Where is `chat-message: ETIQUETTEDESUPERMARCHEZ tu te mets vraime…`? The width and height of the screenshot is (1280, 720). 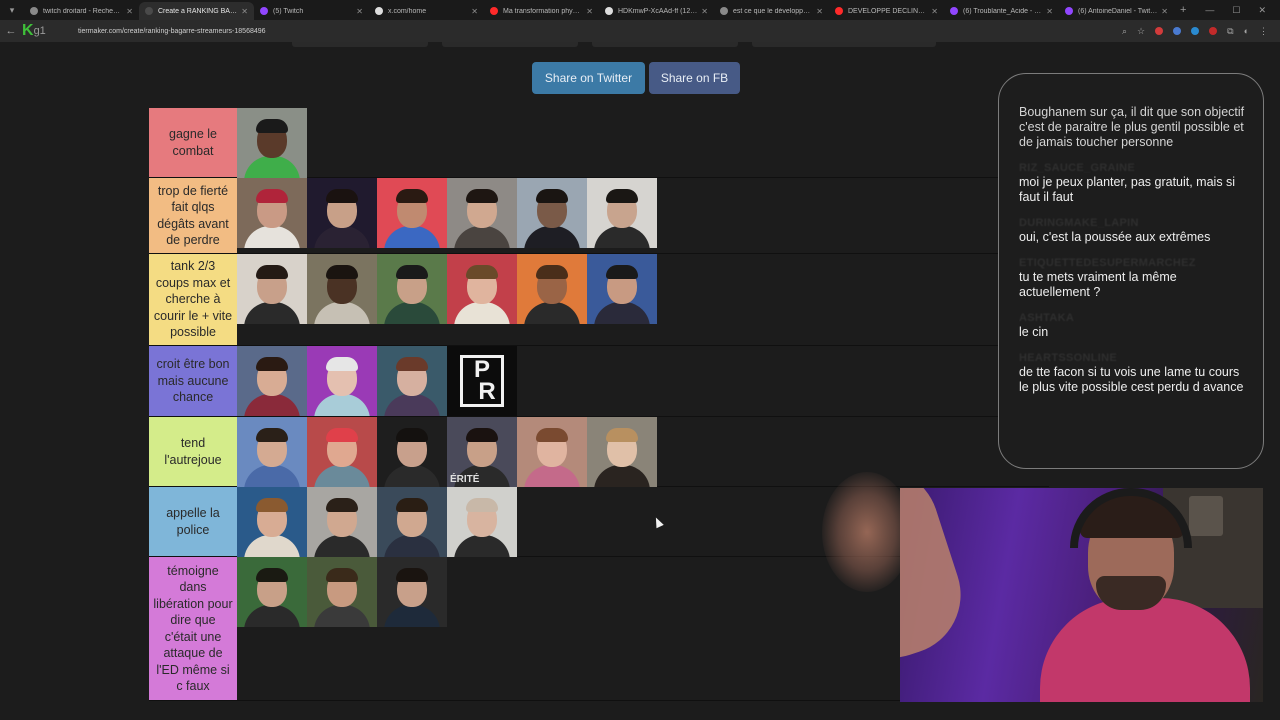 chat-message: ETIQUETTEDESUPERMARCHEZ tu te mets vraime… is located at coordinates (1133, 278).